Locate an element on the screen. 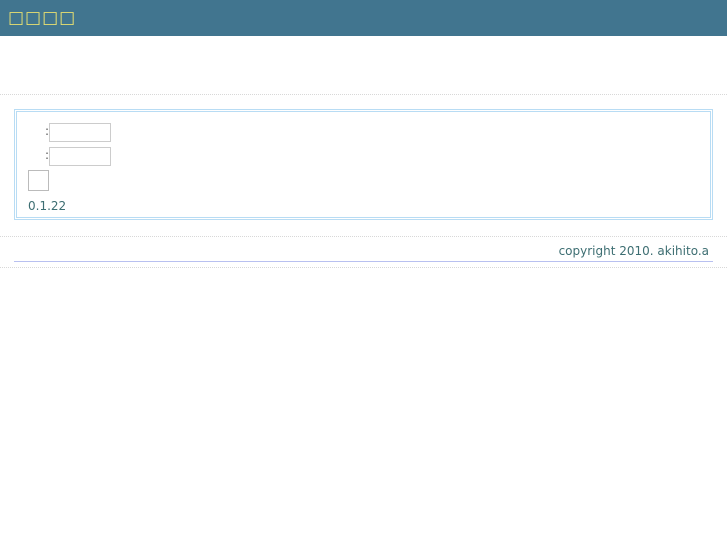 This screenshot has width=727, height=545. copyright-text: copyright 2010. akihito.a is located at coordinates (633, 251).